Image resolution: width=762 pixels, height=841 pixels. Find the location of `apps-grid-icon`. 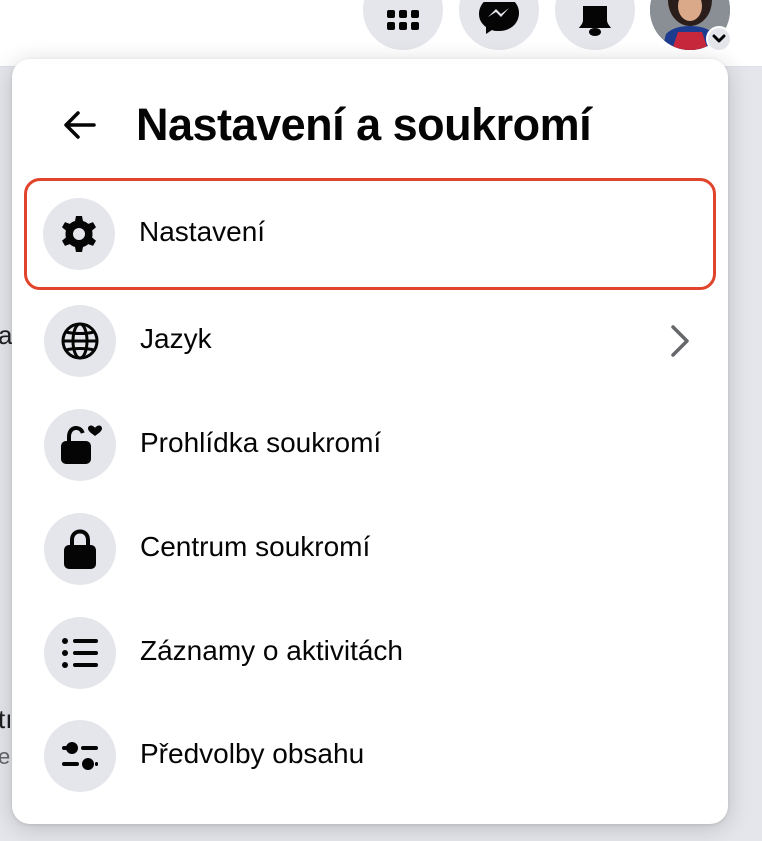

apps-grid-icon is located at coordinates (403, 20).